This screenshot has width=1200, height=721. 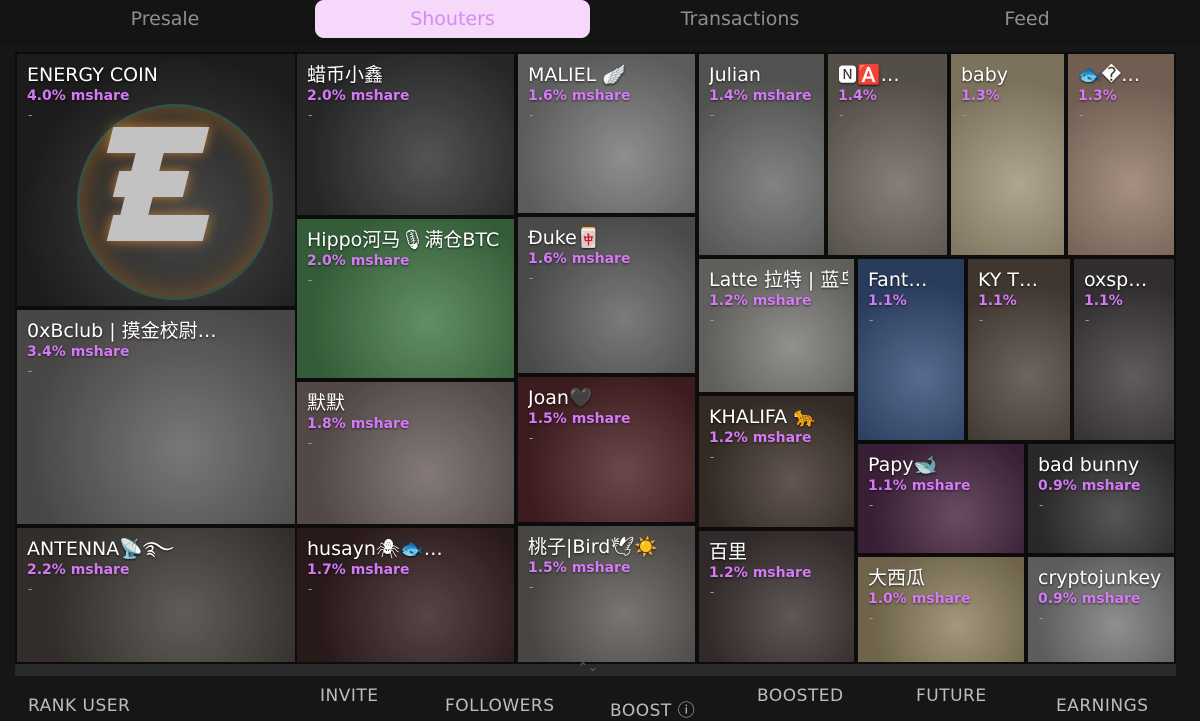 I want to click on shouter-name: KHALIFA 🐆, so click(x=763, y=417).